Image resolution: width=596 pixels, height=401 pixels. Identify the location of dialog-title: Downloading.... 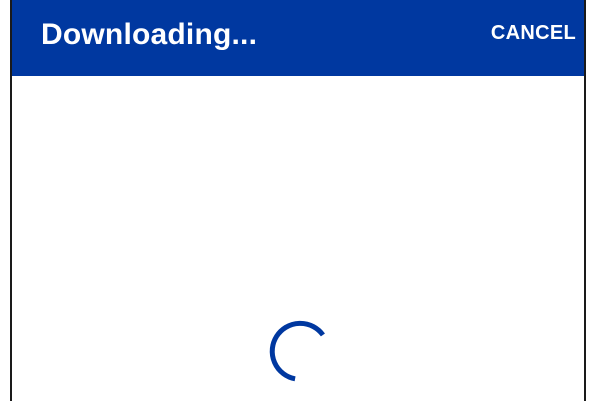
(149, 34).